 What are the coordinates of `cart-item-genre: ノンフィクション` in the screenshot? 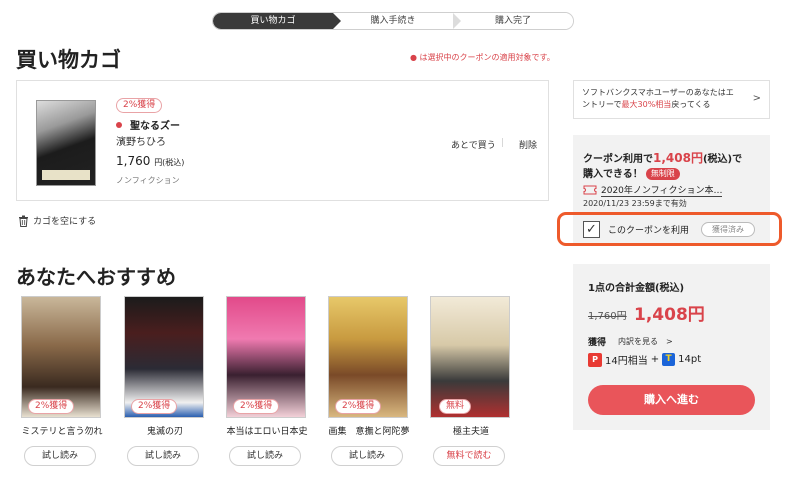 It's located at (148, 180).